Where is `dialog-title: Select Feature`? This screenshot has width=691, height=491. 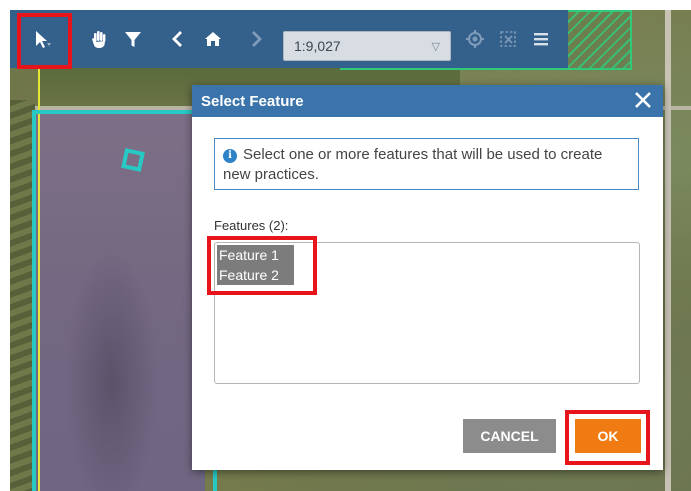 dialog-title: Select Feature is located at coordinates (252, 101).